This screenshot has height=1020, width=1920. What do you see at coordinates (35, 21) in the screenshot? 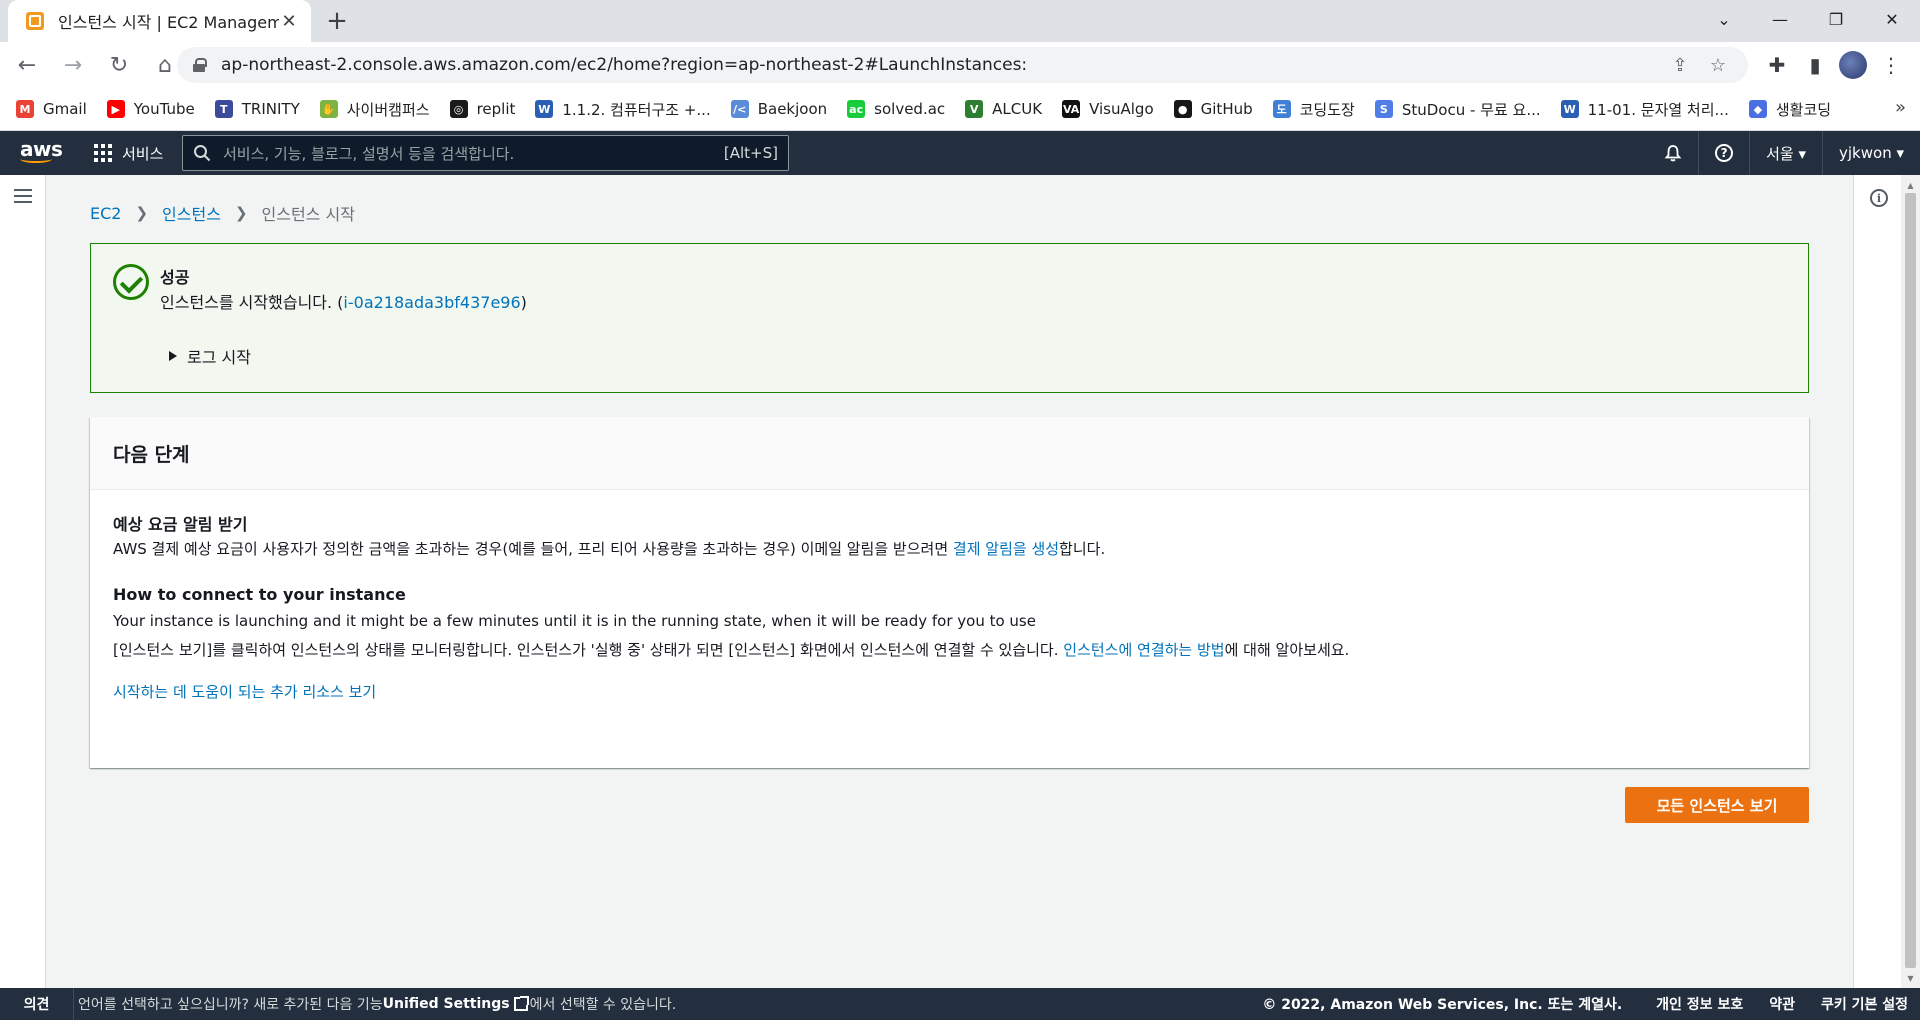
I see `aws-favicon-icon` at bounding box center [35, 21].